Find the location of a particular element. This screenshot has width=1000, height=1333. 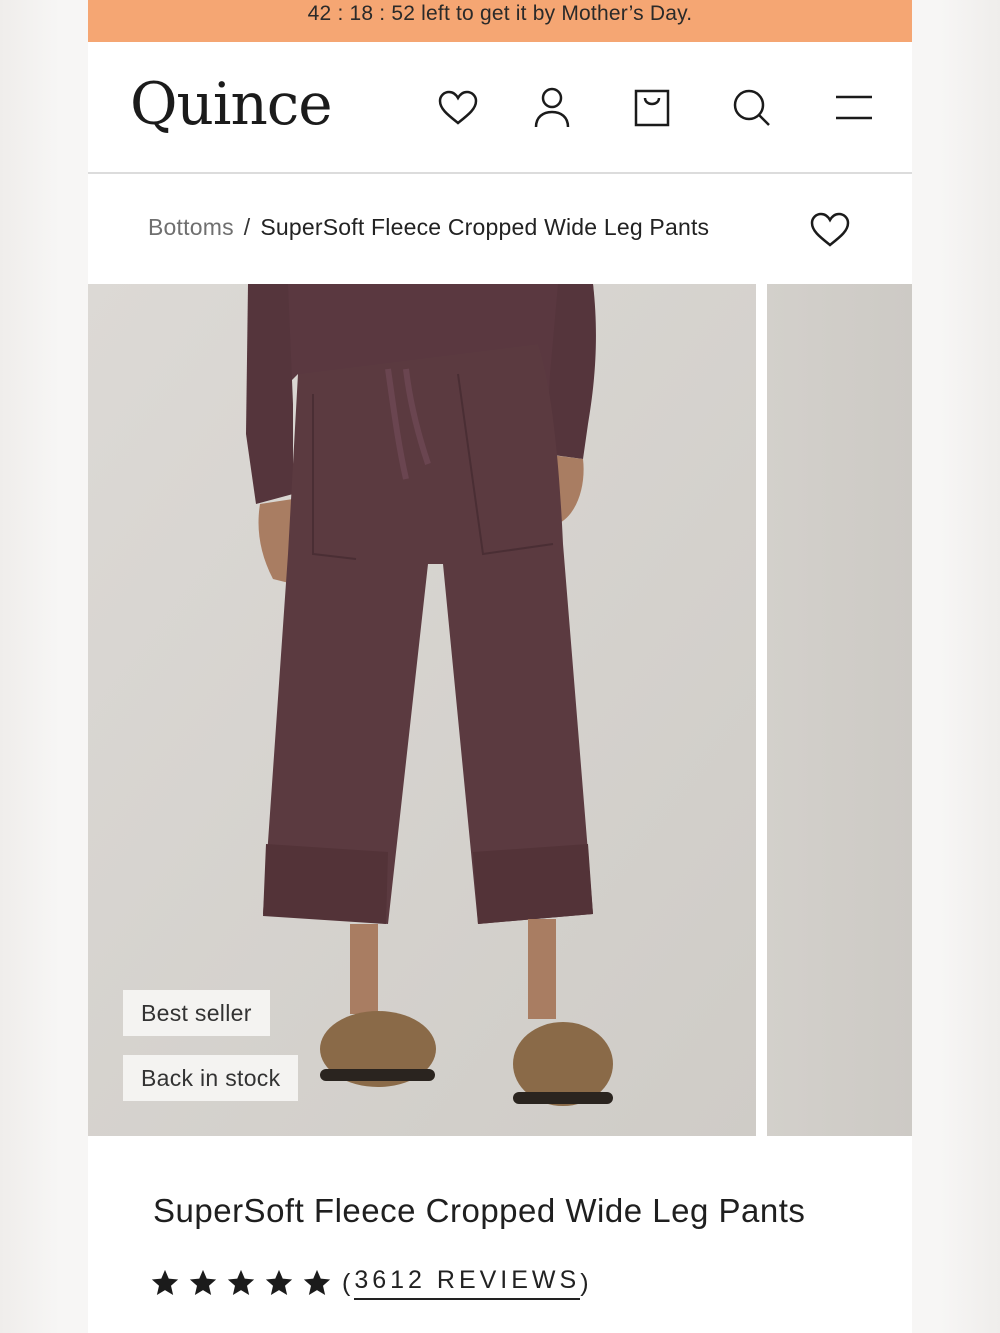

search-icon is located at coordinates (751, 107).